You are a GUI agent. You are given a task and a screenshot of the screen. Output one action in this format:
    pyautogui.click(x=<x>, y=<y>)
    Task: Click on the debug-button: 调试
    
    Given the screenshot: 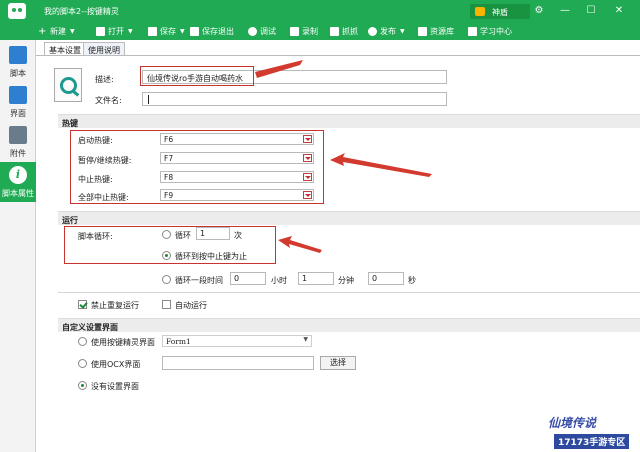 What is the action you would take?
    pyautogui.click(x=262, y=31)
    